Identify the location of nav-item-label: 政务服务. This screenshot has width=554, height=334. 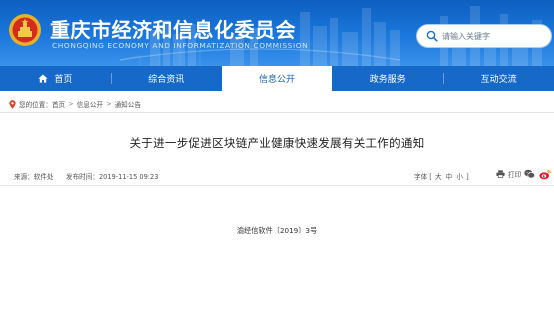
(387, 80).